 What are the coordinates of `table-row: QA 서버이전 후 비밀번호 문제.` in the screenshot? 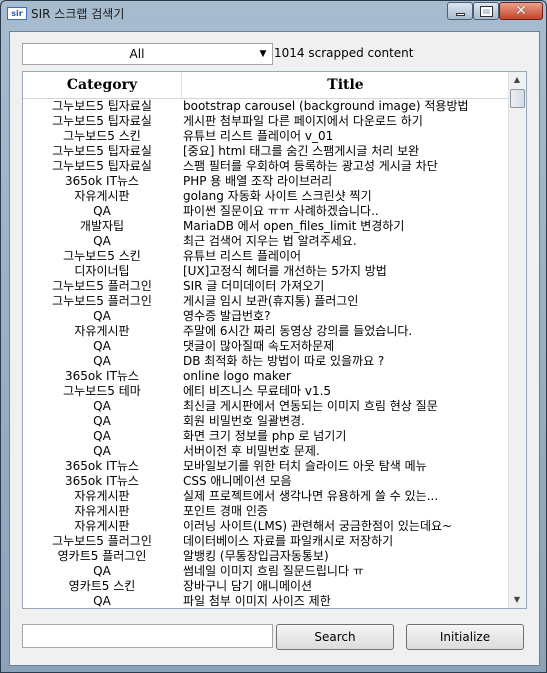 It's located at (265, 451).